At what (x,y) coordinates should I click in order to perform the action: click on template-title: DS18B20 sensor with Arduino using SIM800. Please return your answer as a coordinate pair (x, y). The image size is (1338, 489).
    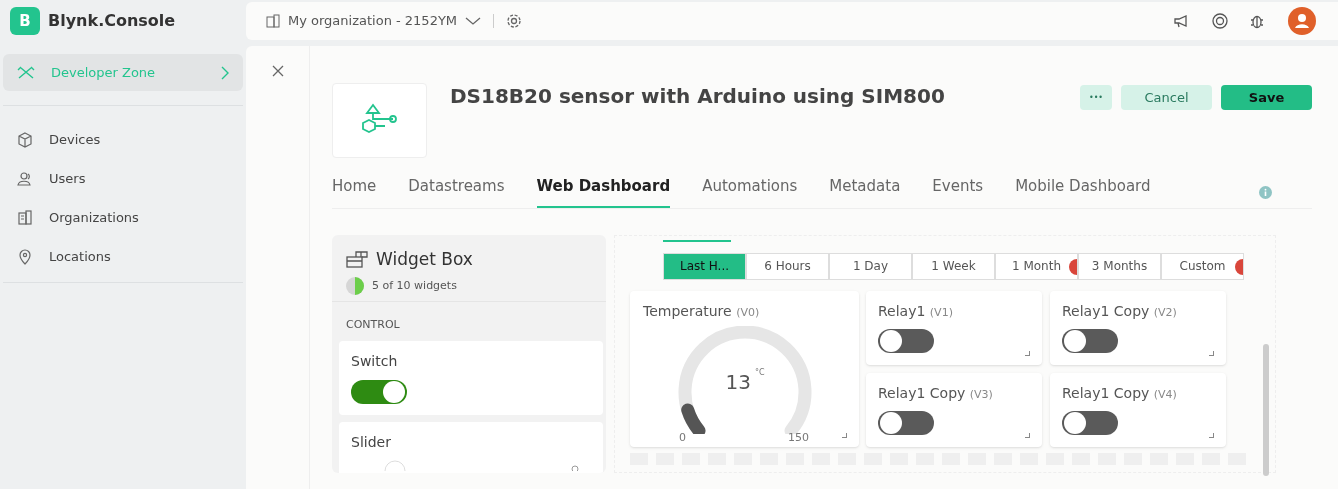
    Looking at the image, I should click on (697, 96).